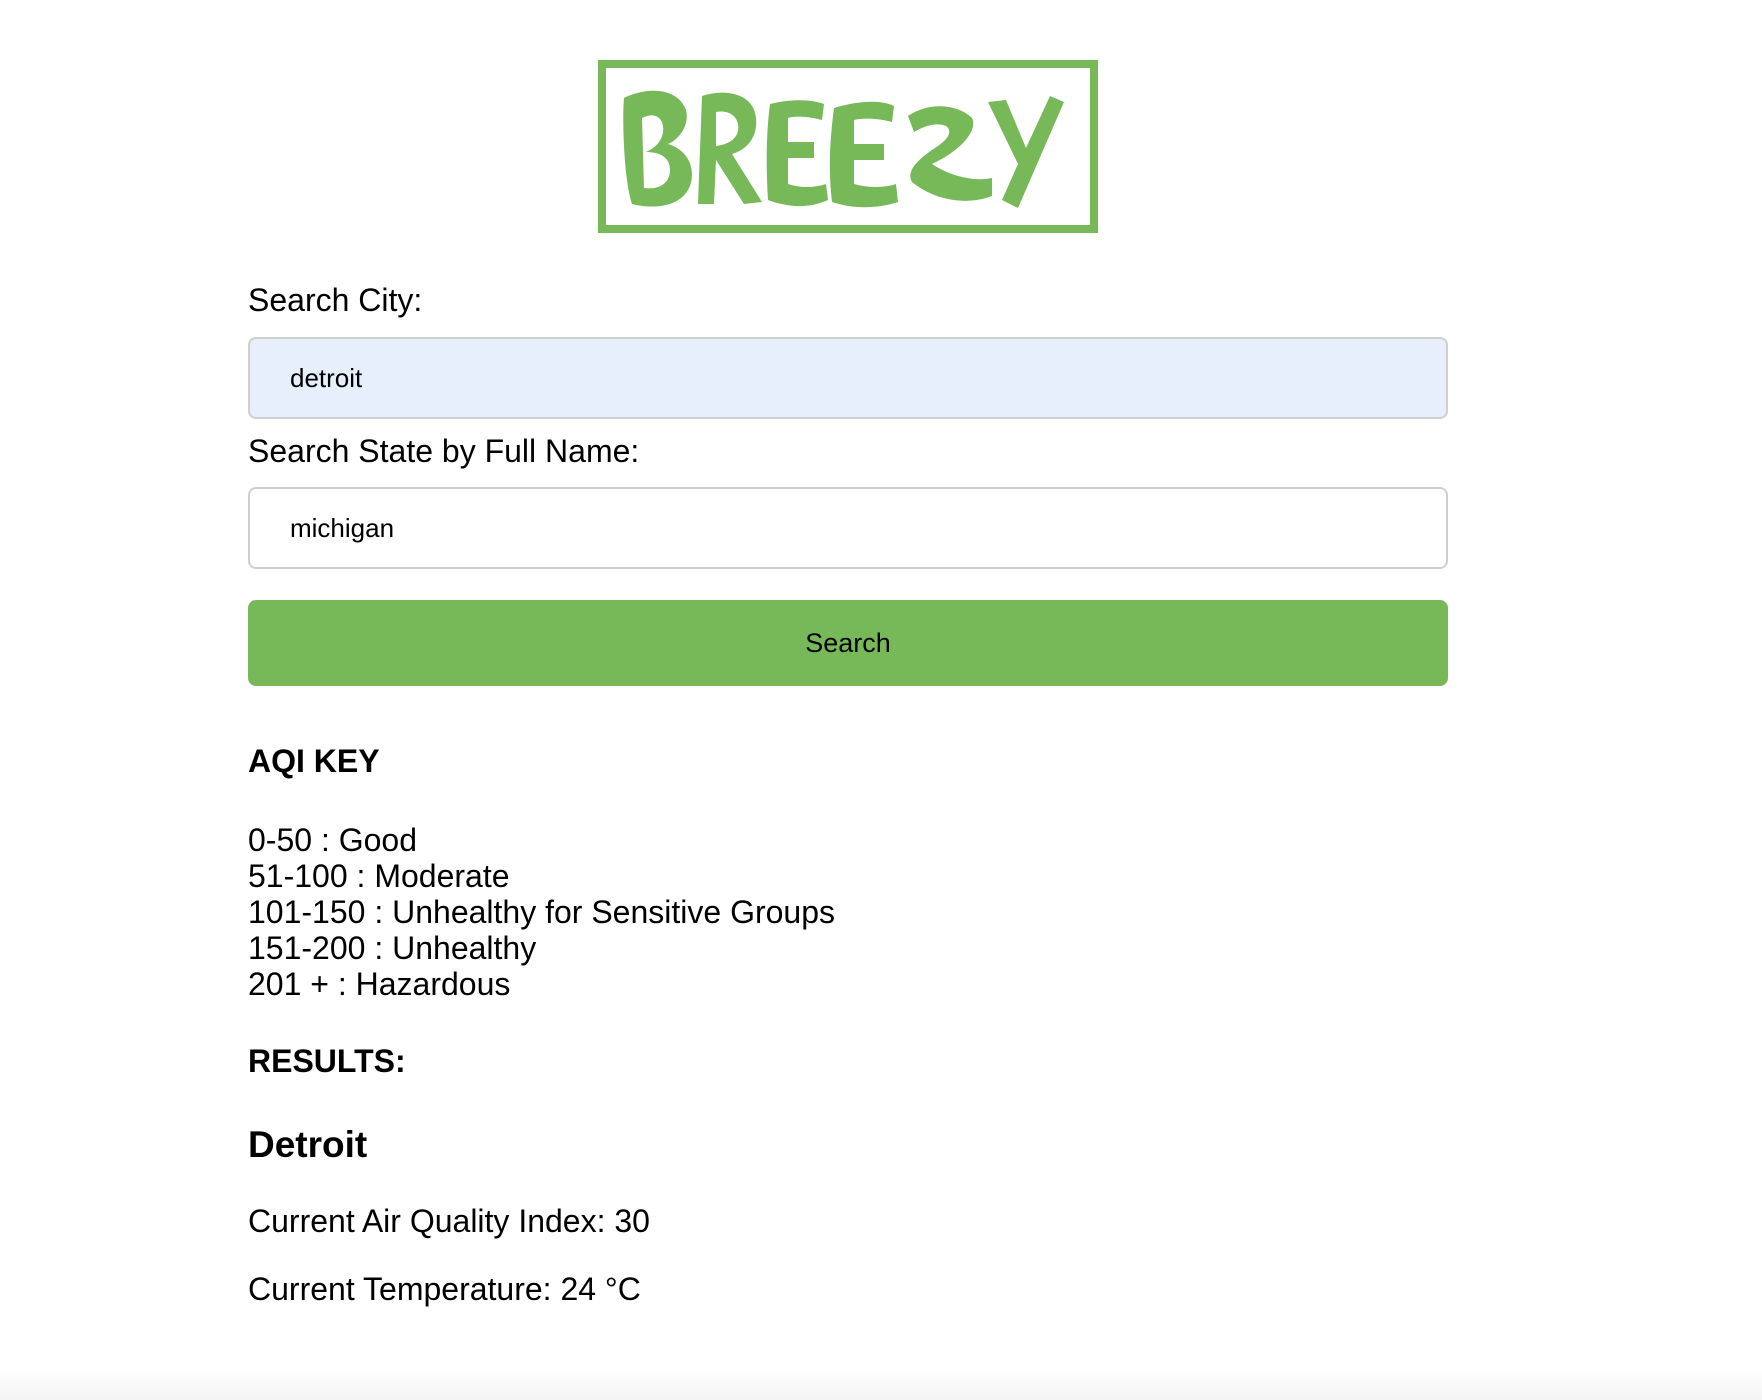 This screenshot has width=1762, height=1400. What do you see at coordinates (332, 840) in the screenshot?
I see `aqi-key-item: 0-50 : Good` at bounding box center [332, 840].